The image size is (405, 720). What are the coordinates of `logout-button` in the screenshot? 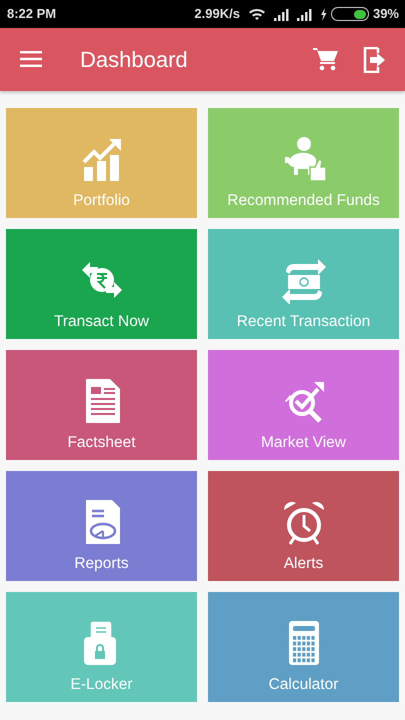 It's located at (375, 59).